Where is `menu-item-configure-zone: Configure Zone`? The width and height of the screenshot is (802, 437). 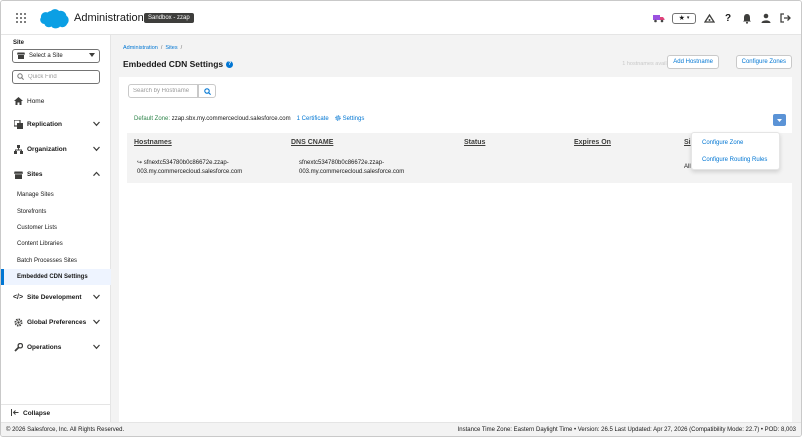
menu-item-configure-zone: Configure Zone is located at coordinates (722, 143).